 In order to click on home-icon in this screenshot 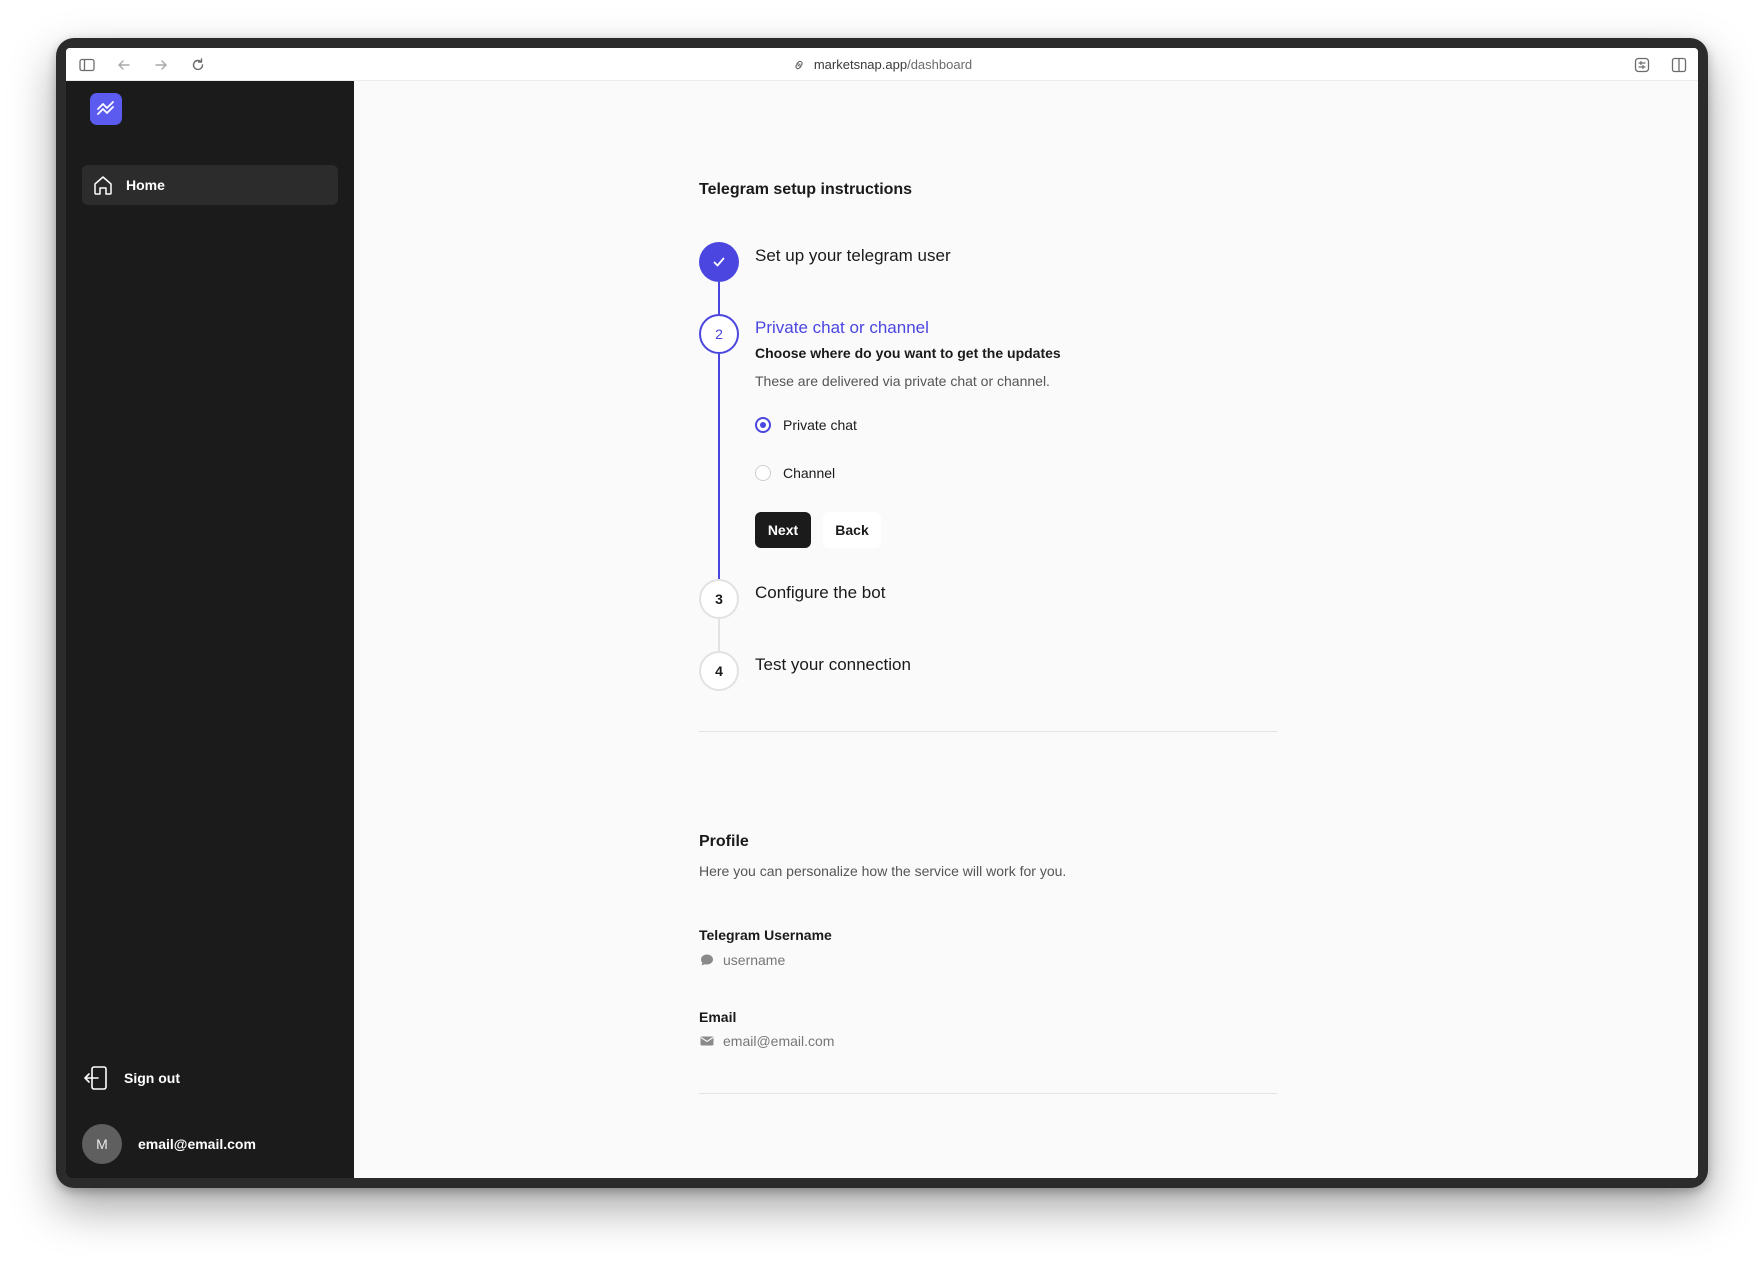, I will do `click(103, 185)`.